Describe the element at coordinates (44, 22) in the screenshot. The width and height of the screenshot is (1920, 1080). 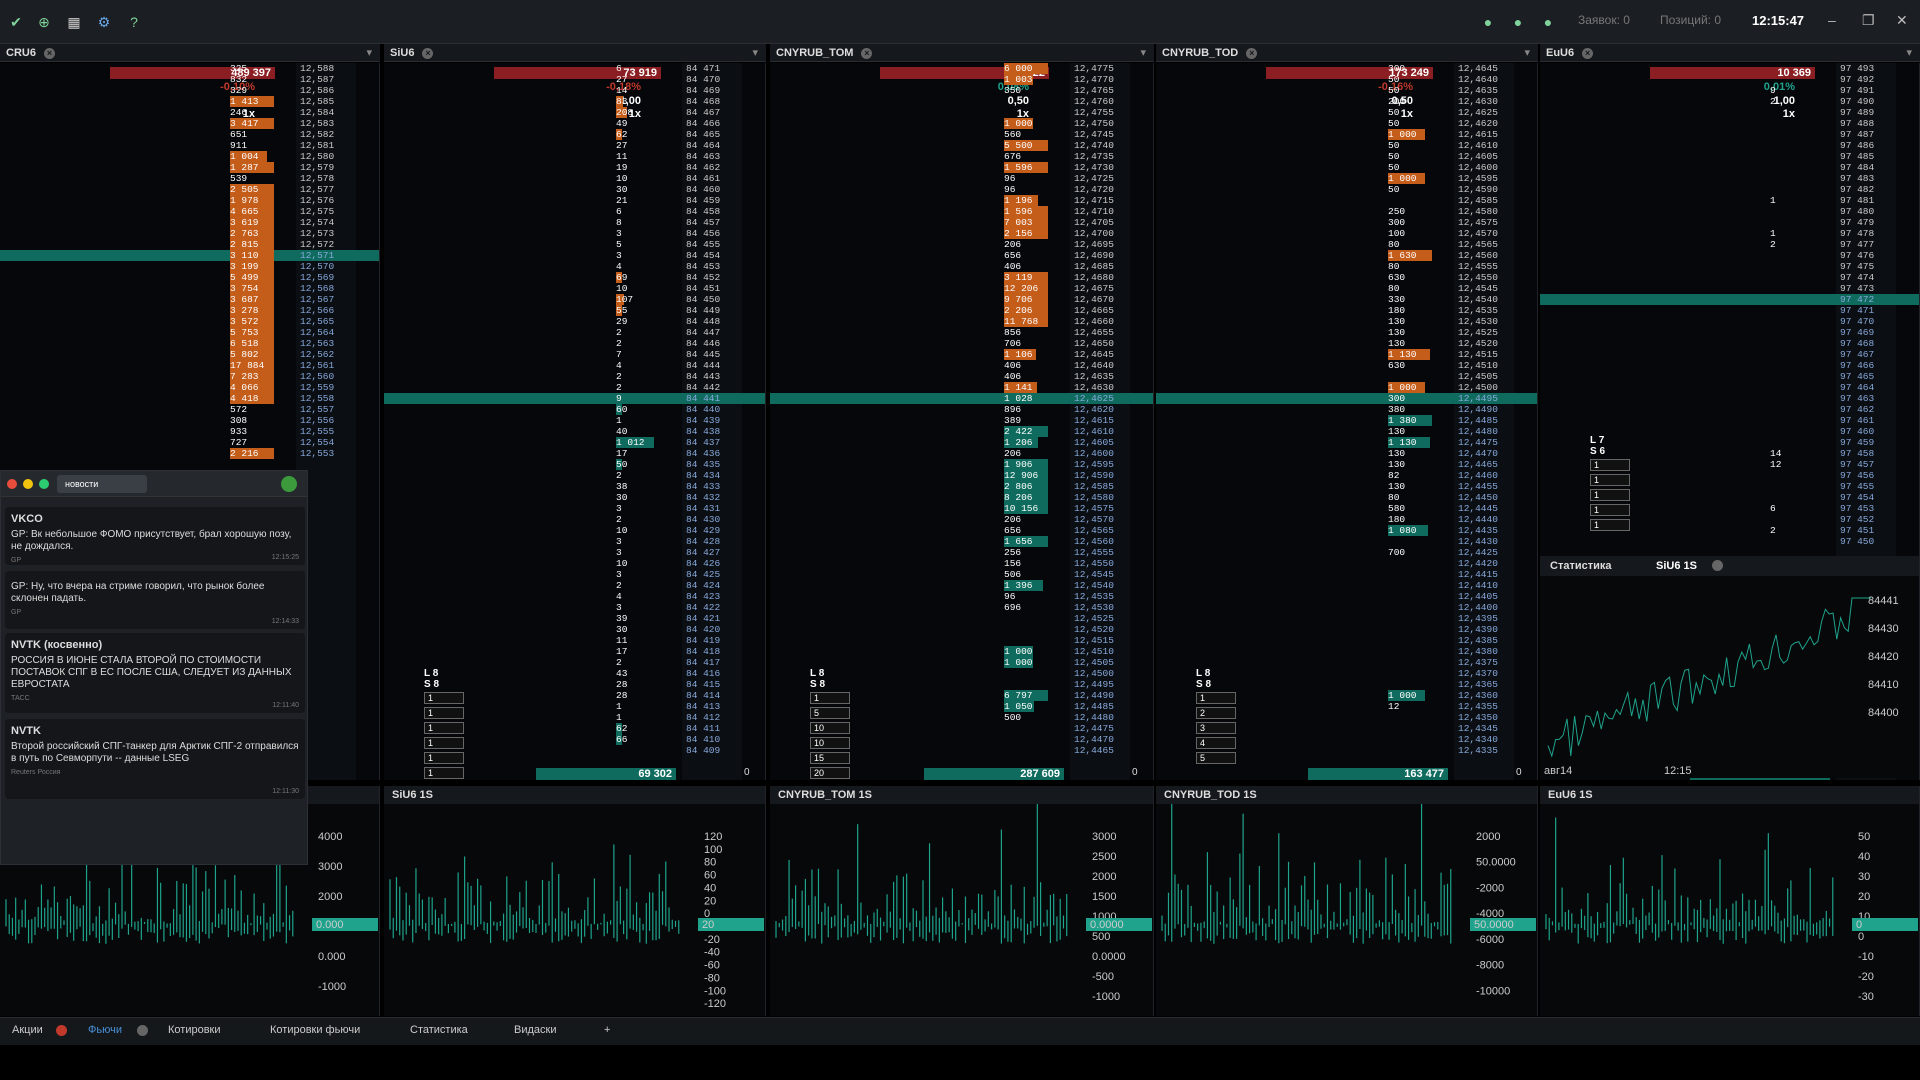
I see `add-icon: ⊕` at that location.